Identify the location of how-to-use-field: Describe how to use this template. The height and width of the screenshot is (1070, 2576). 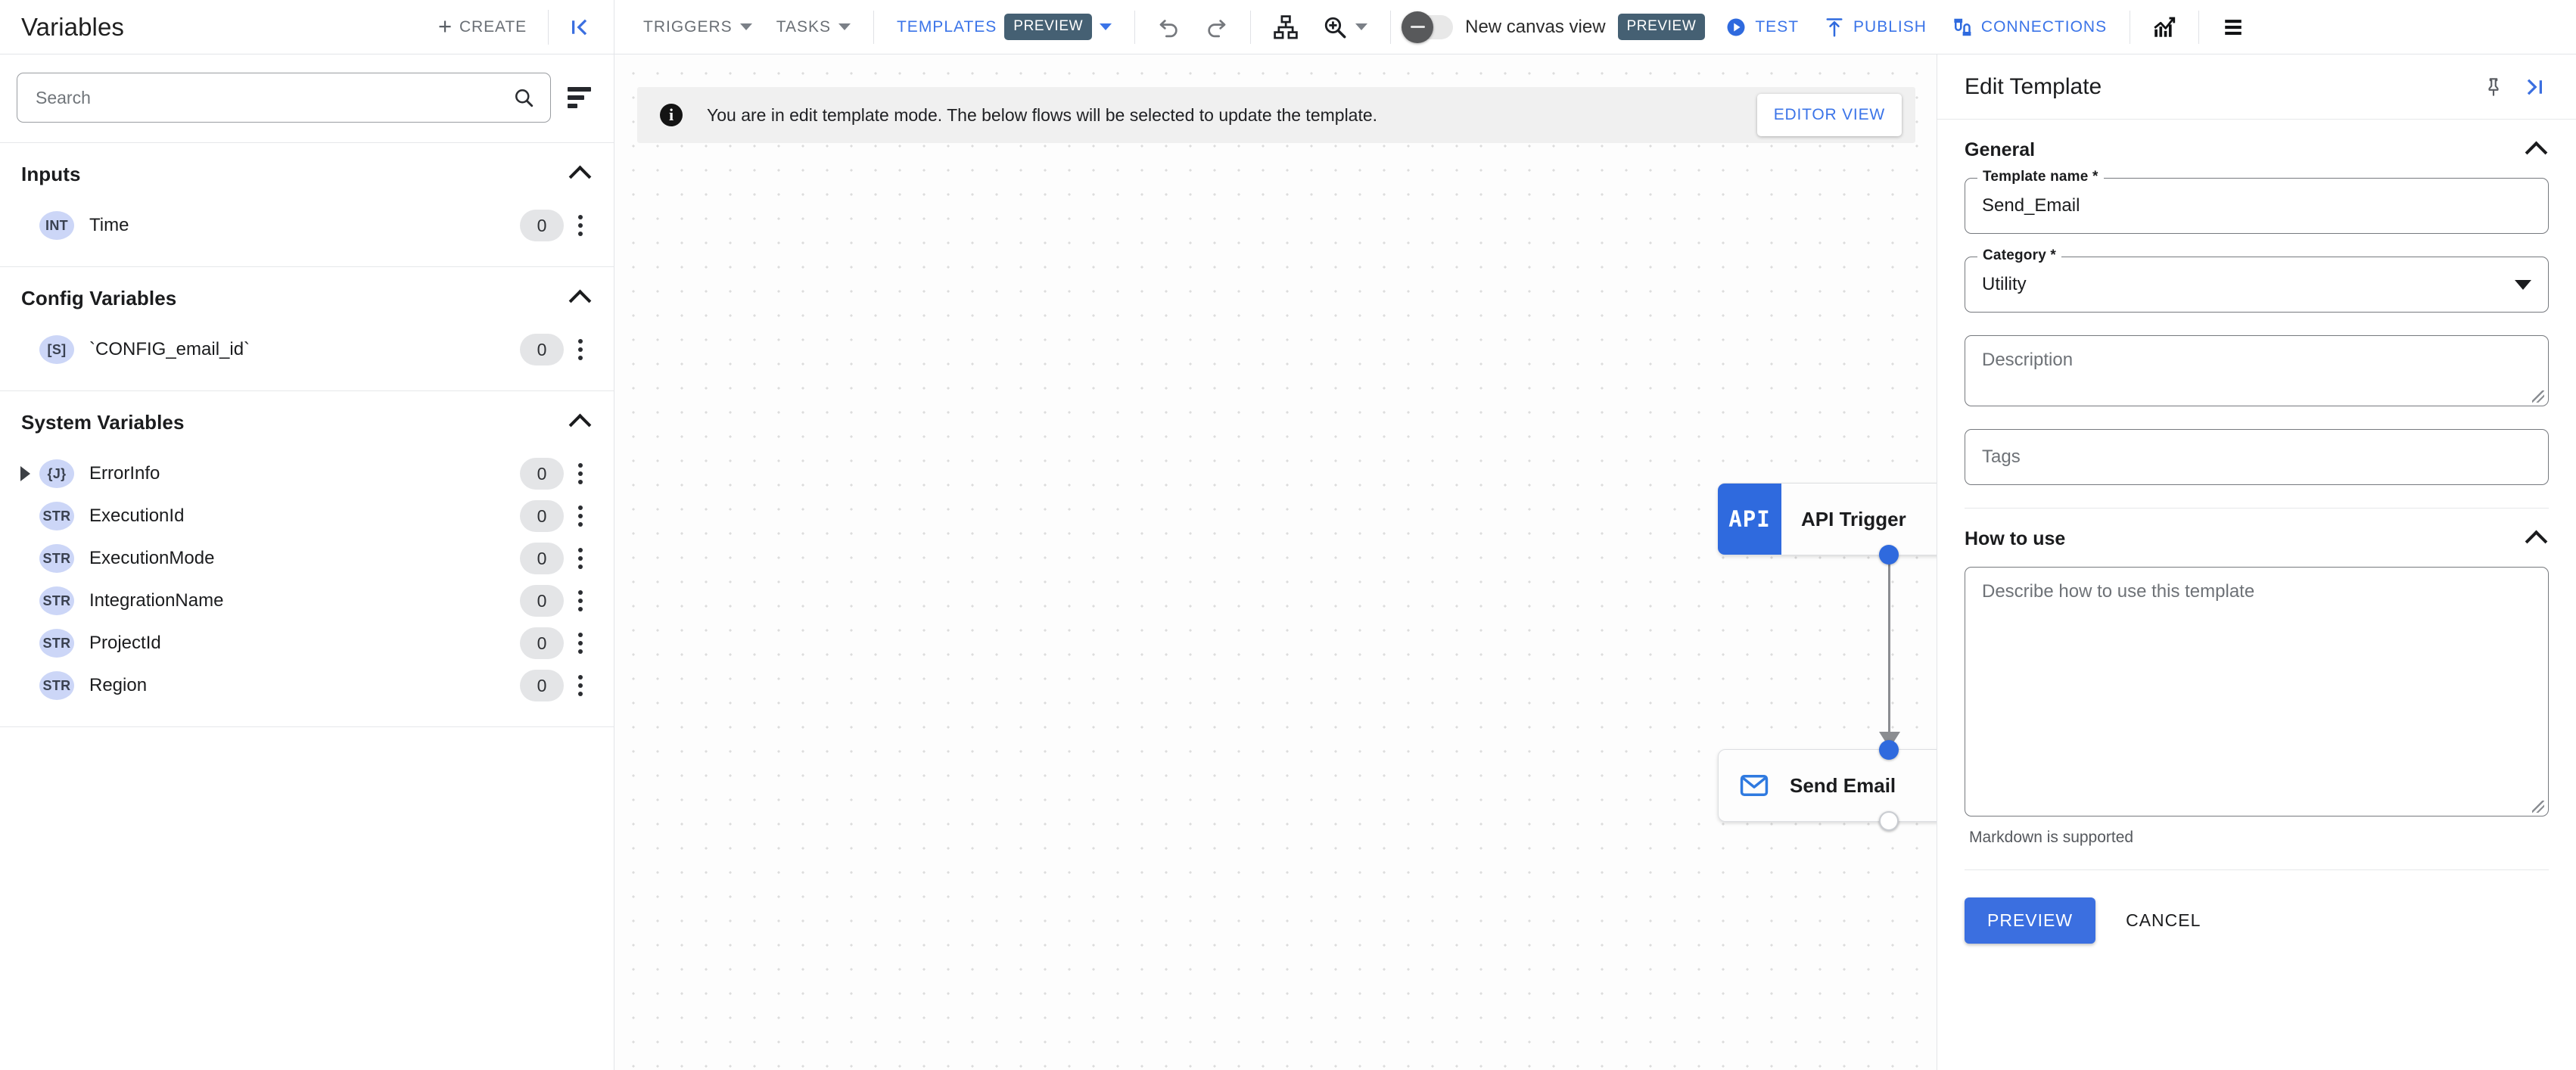
(2257, 691).